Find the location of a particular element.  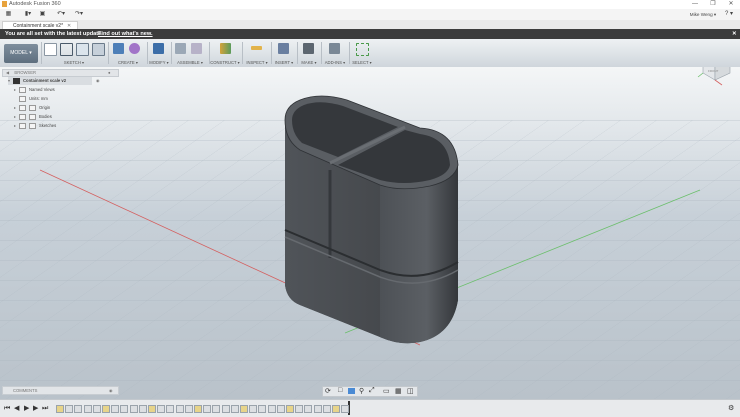

first-step-icon: ⏮ is located at coordinates (7, 408).